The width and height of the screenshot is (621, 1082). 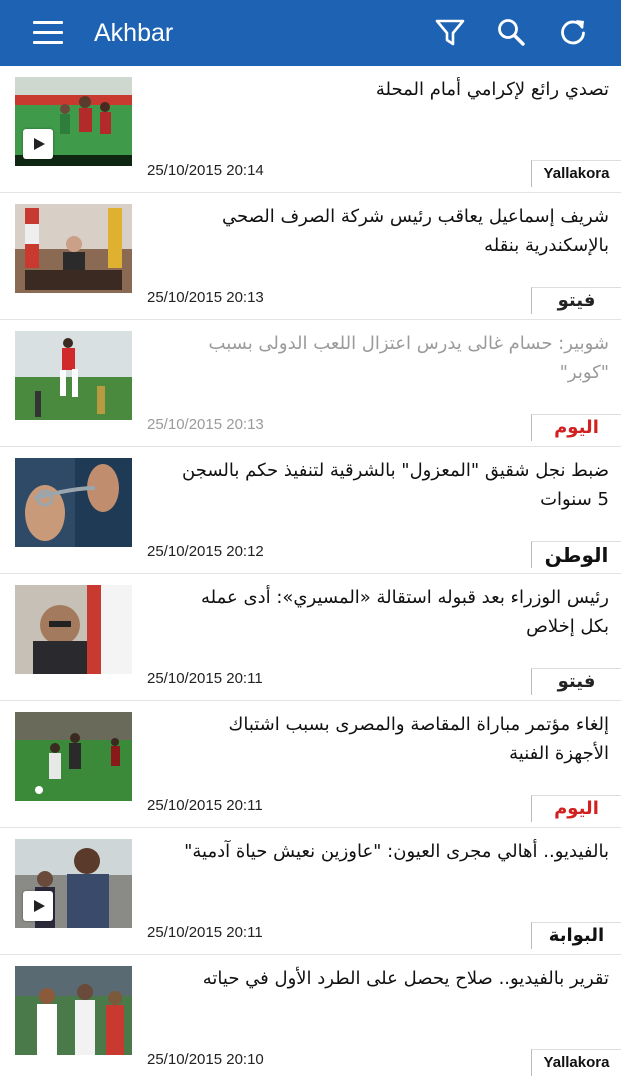 What do you see at coordinates (205, 551) in the screenshot?
I see `article-timestamp: 25/10/2015 20:12` at bounding box center [205, 551].